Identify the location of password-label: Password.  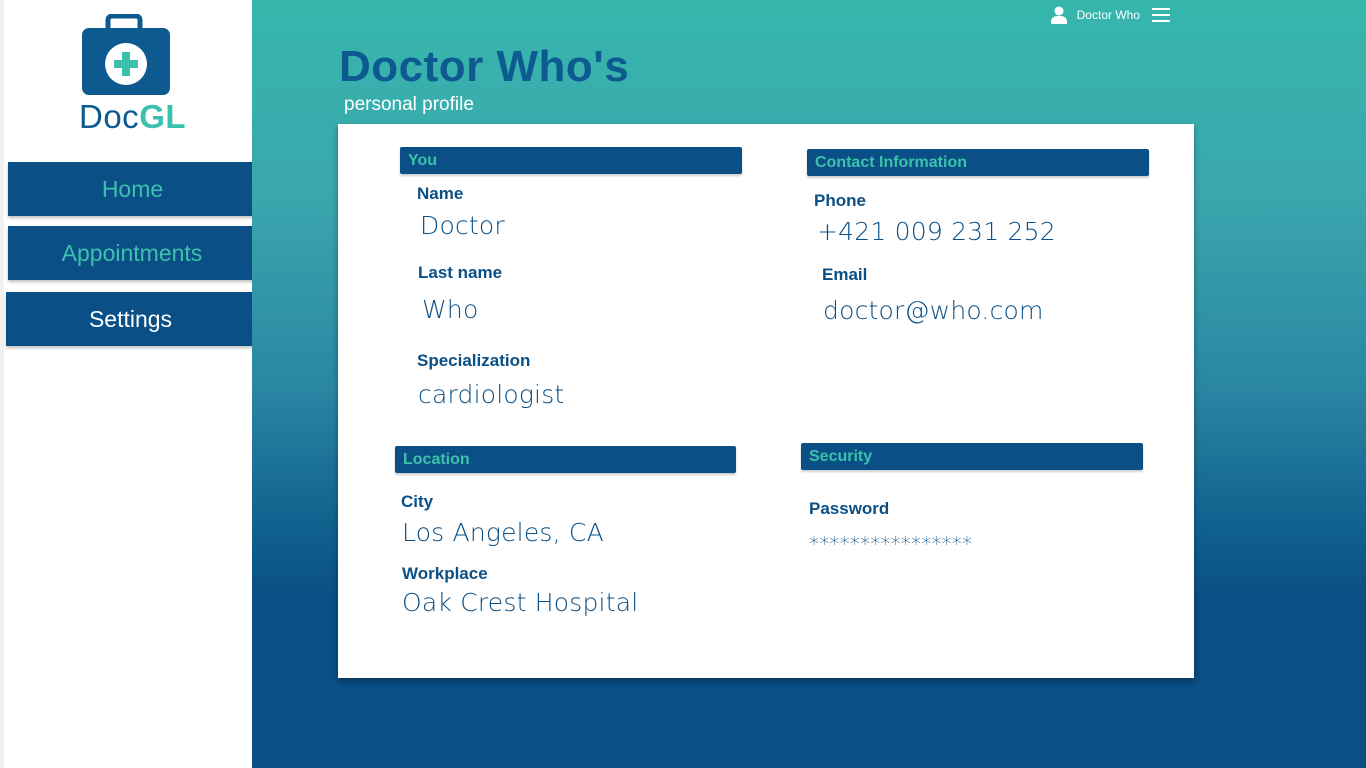
(849, 508).